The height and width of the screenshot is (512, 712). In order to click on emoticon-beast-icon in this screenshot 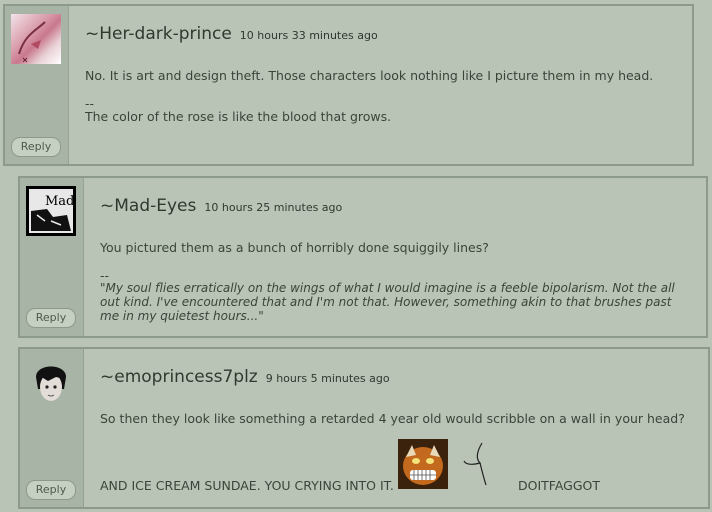, I will do `click(423, 464)`.